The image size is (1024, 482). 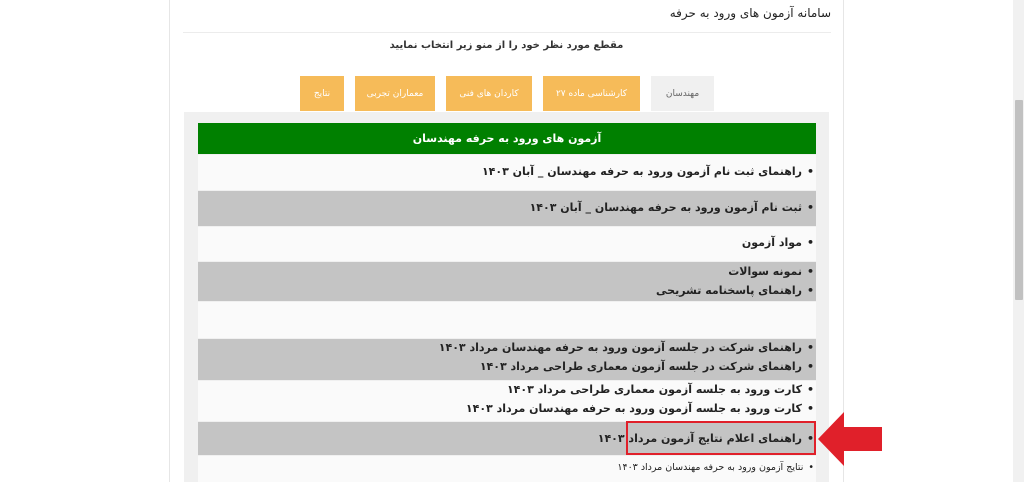 What do you see at coordinates (395, 93) in the screenshot?
I see `tab-experimental-architects: معماران تجربی` at bounding box center [395, 93].